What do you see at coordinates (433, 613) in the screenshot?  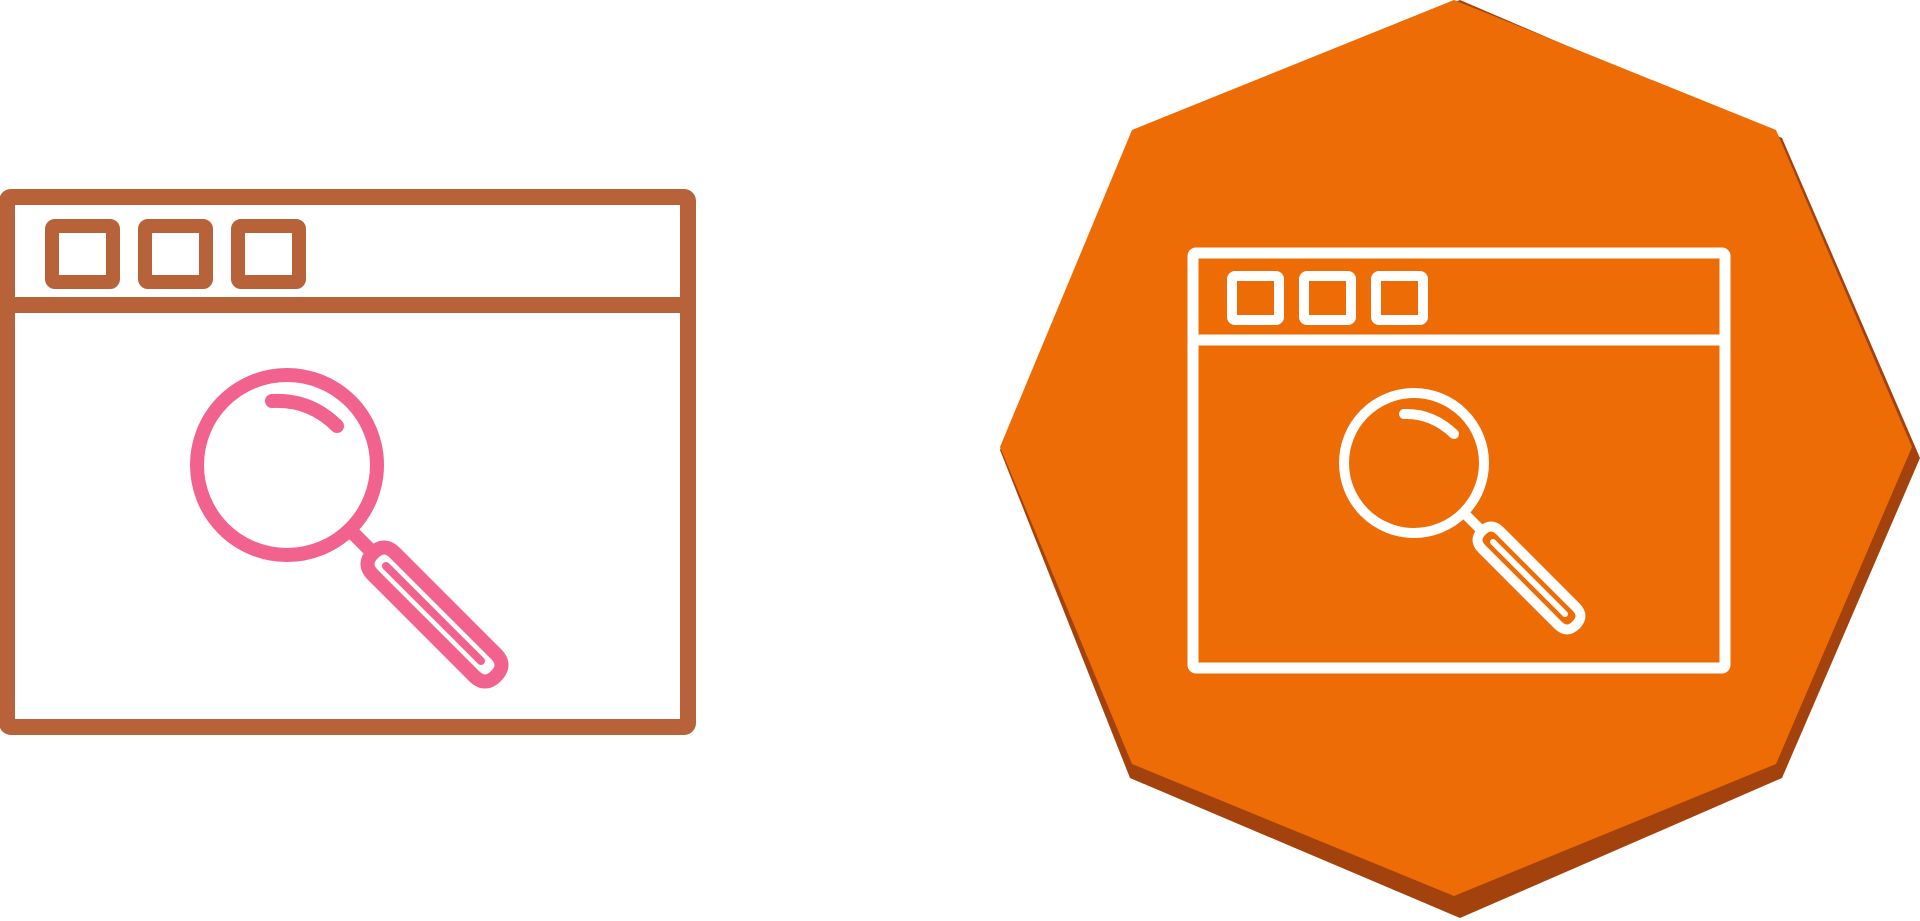 I see `magnifier-handle-inner` at bounding box center [433, 613].